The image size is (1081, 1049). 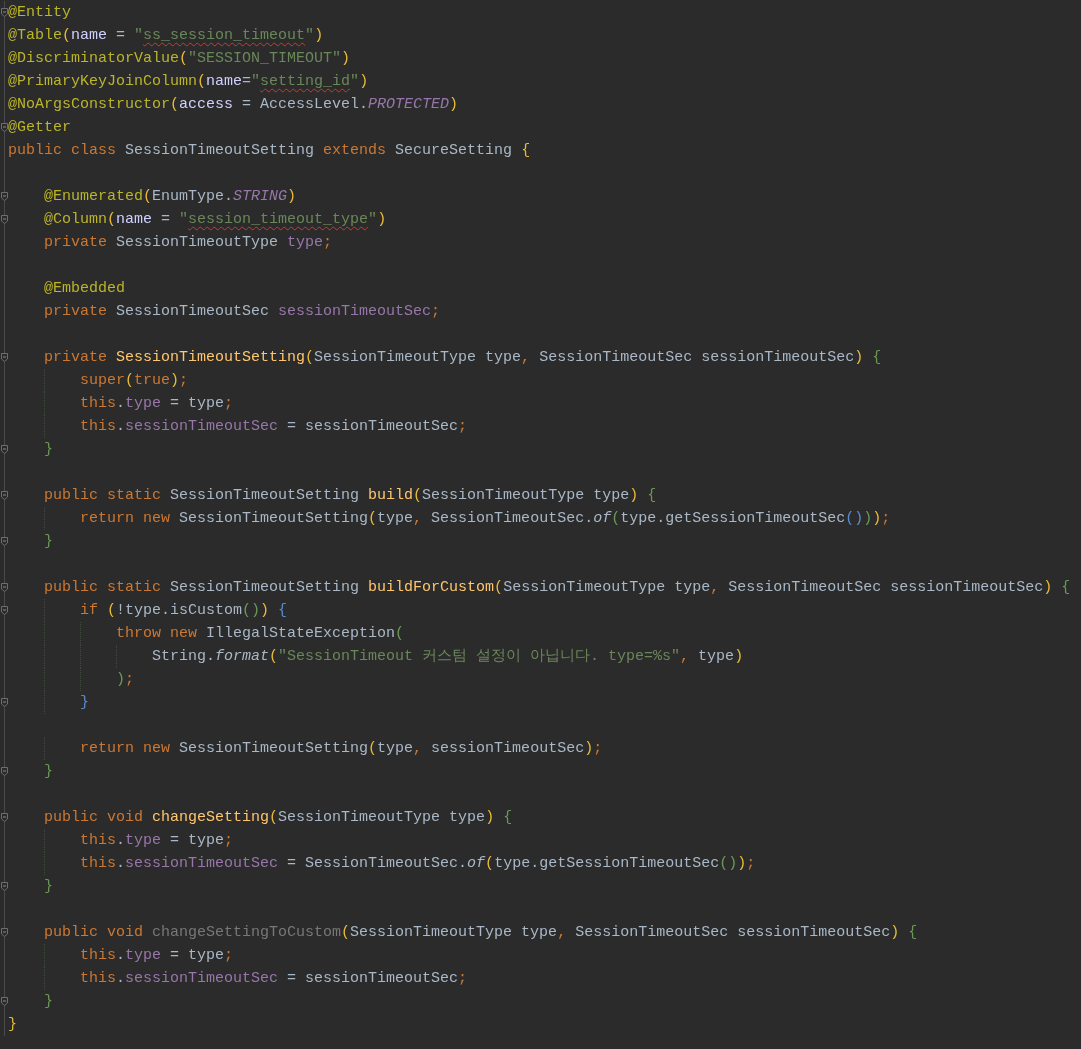 I want to click on code-line: public static SessionTimeoutSetting buildForCustom(SessionTimeoutType type, SessionTimeoutSec sessionTimeoutSec) {, so click(x=557, y=588).